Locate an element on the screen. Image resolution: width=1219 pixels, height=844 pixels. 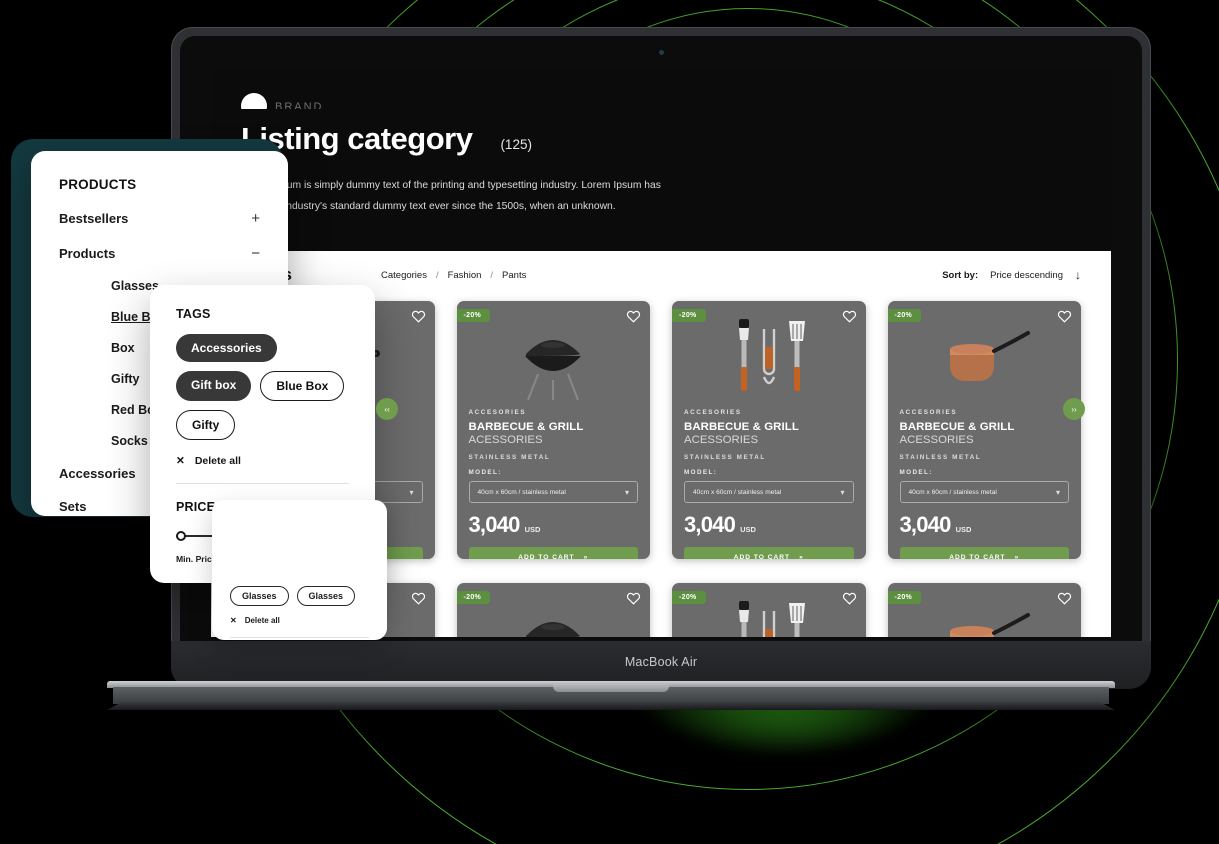
sidebar-item-bestsellers: Bestsellers + is located at coordinates (159, 218).